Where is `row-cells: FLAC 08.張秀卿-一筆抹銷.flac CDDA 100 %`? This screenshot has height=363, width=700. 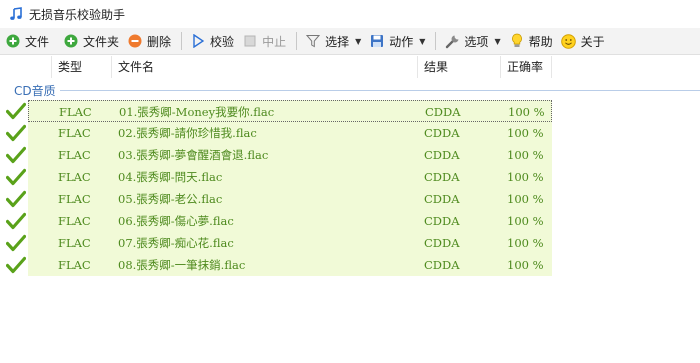
row-cells: FLAC 08.張秀卿-一筆抹銷.flac CDDA 100 % is located at coordinates (290, 265).